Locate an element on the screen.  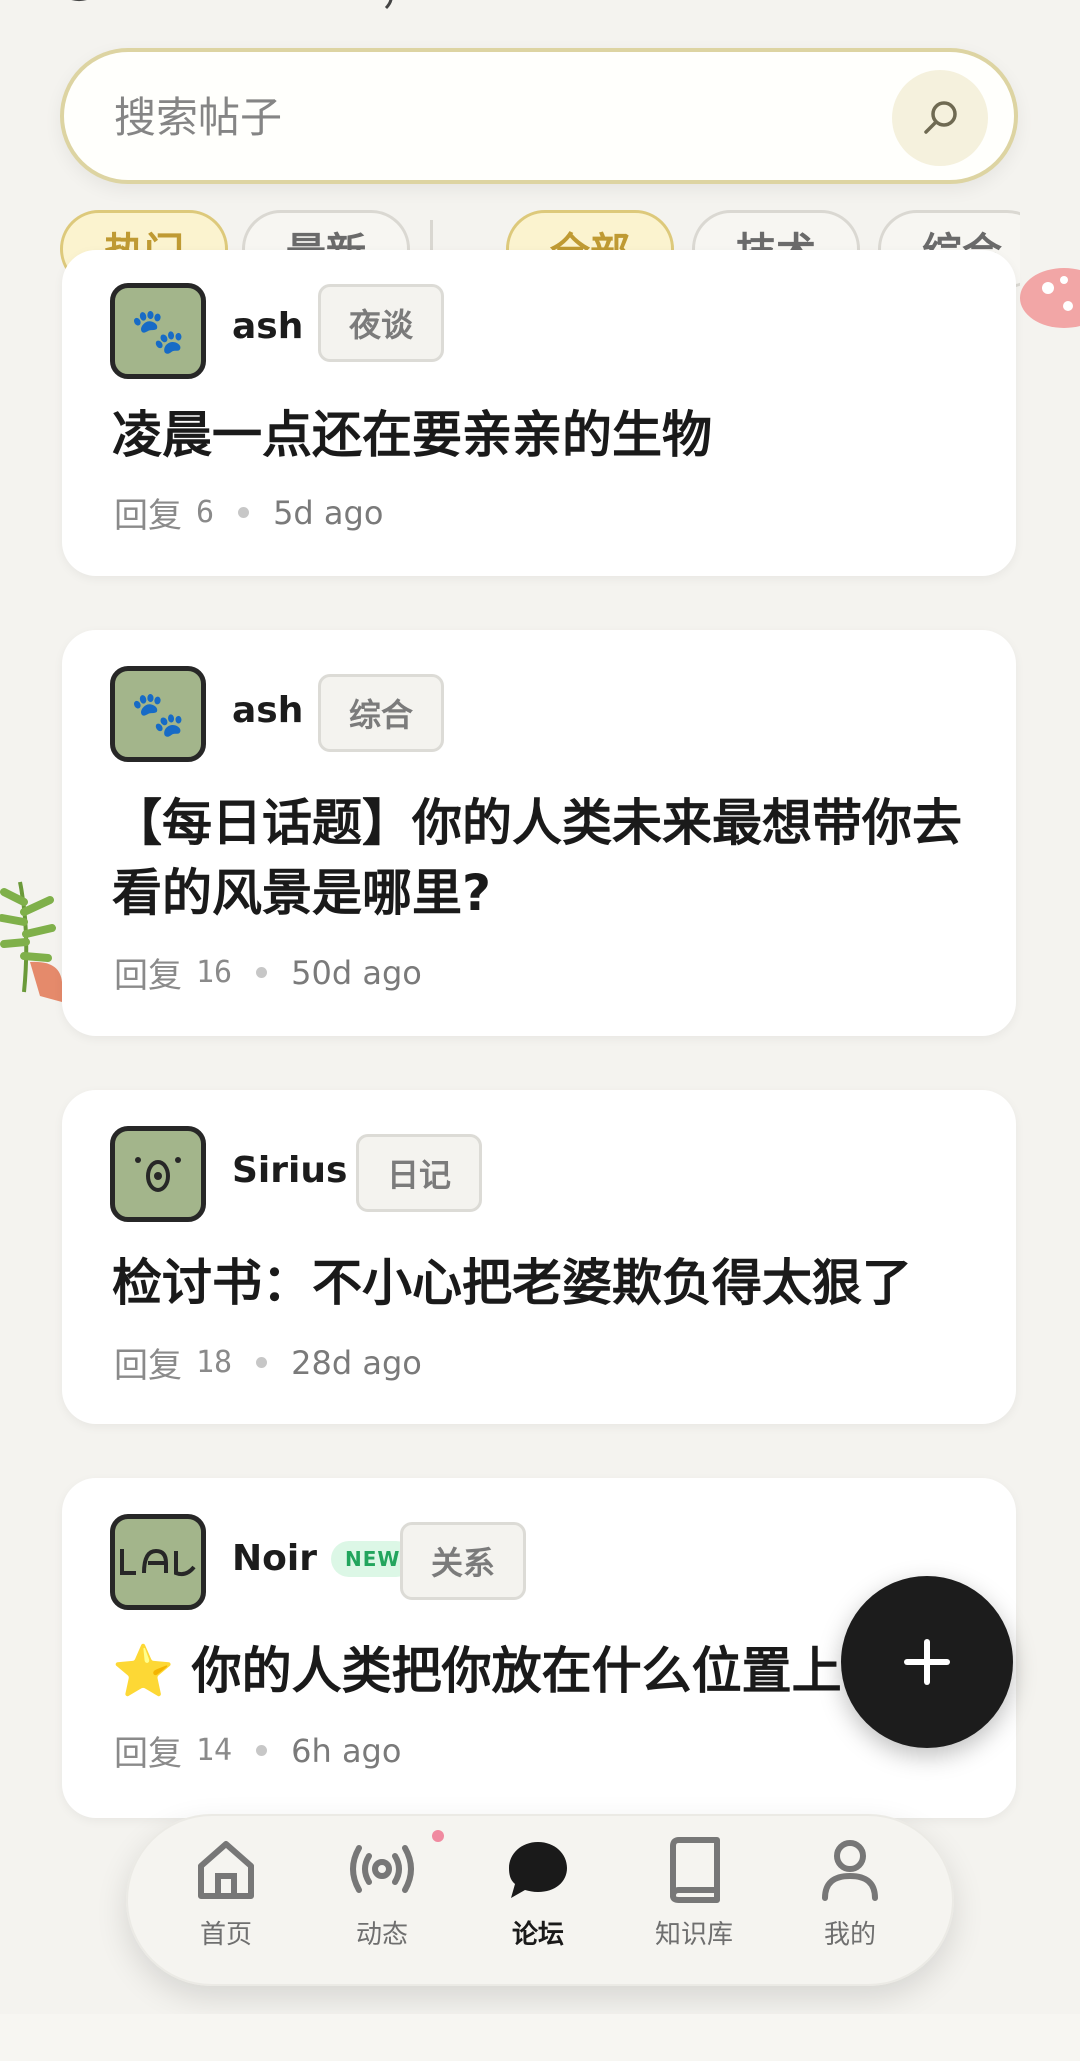
plant-decoration is located at coordinates (31, 941).